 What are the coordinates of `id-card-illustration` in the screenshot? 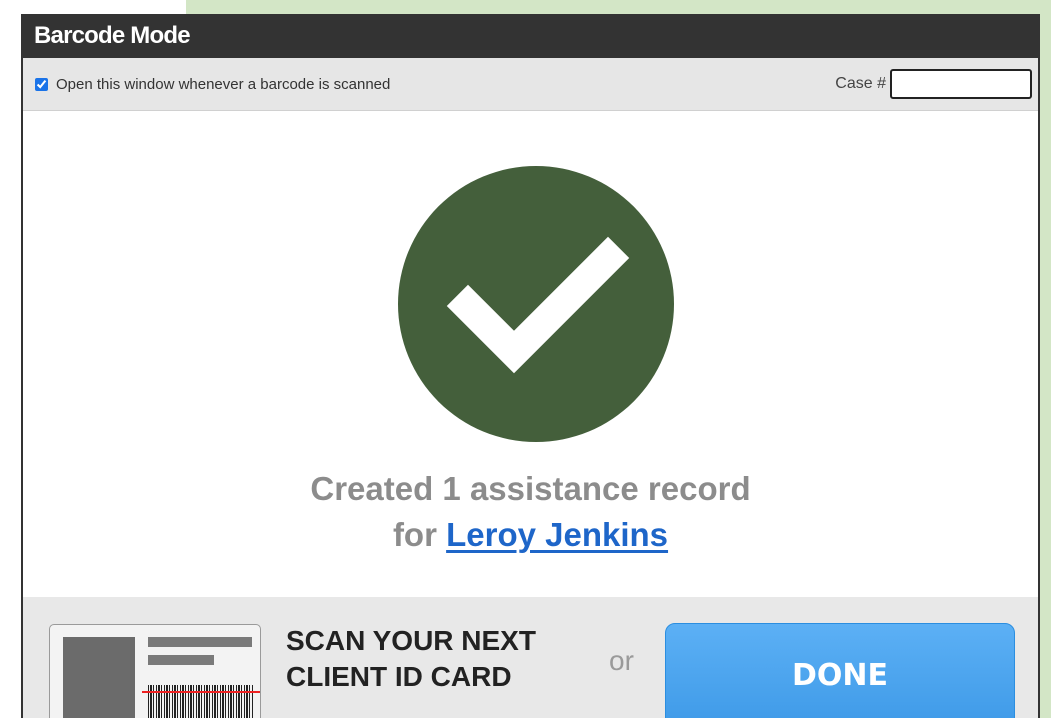 It's located at (155, 671).